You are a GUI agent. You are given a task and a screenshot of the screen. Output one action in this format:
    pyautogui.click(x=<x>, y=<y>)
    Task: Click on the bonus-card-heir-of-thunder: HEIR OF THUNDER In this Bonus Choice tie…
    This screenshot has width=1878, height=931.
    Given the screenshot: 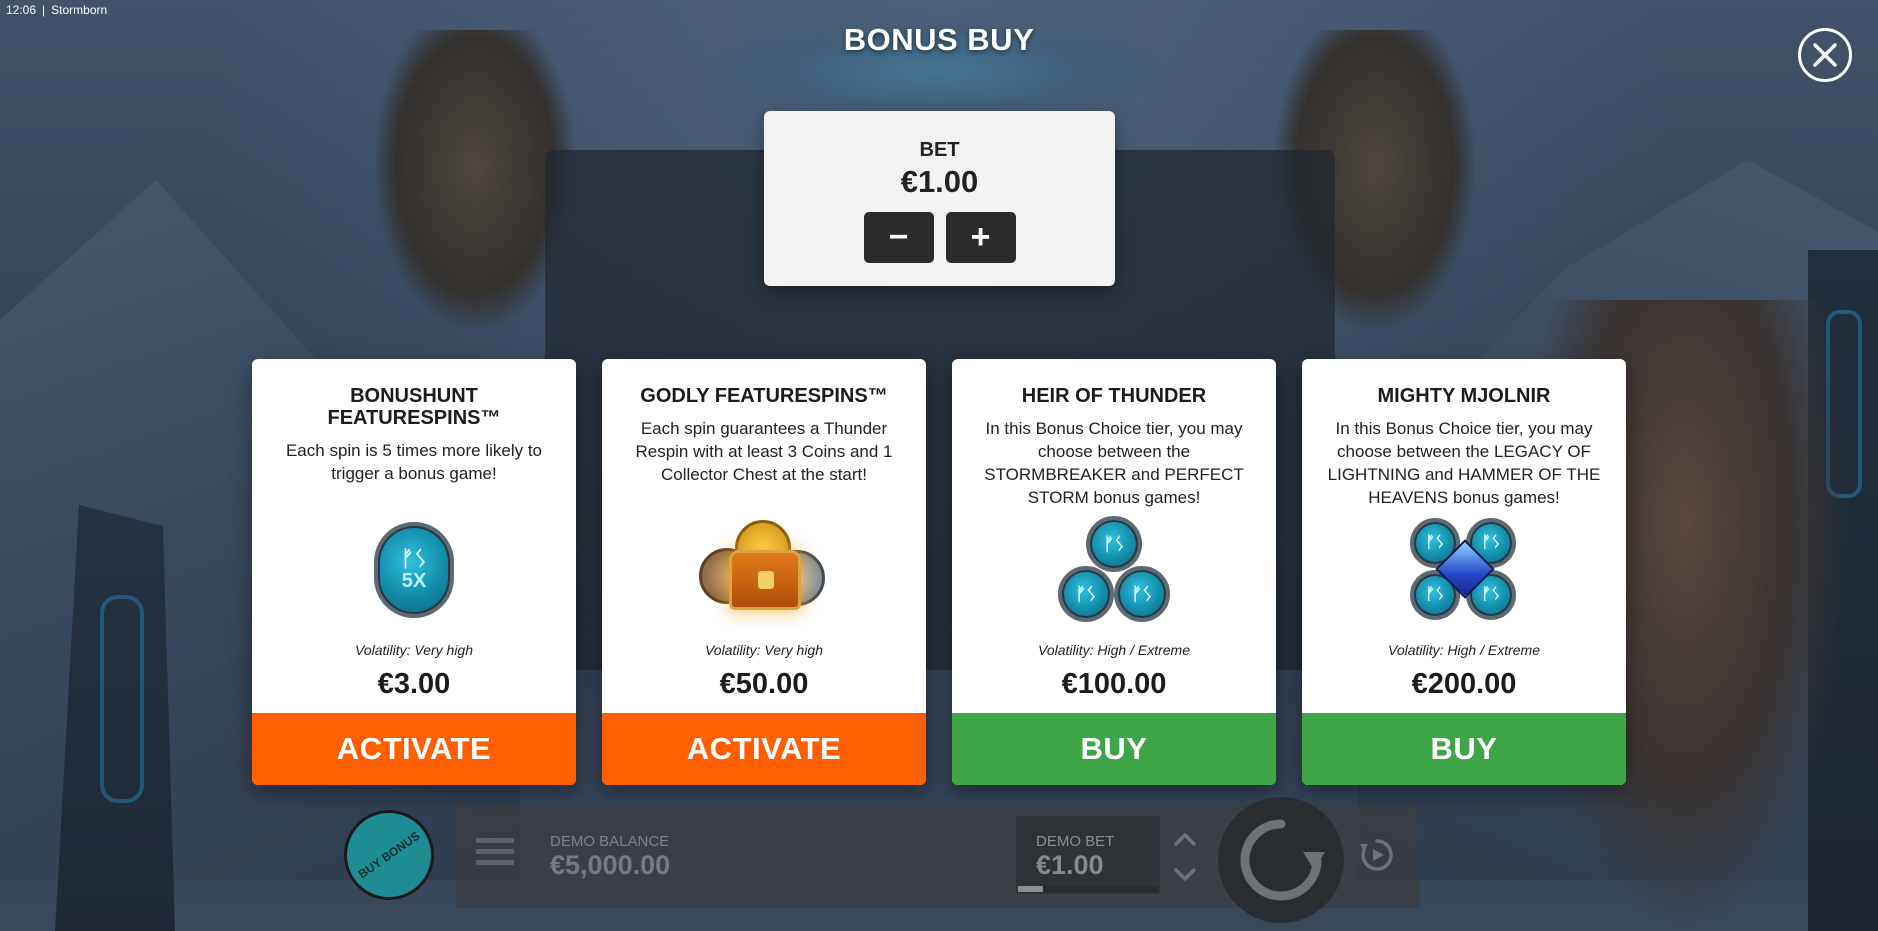 What is the action you would take?
    pyautogui.click(x=1114, y=572)
    